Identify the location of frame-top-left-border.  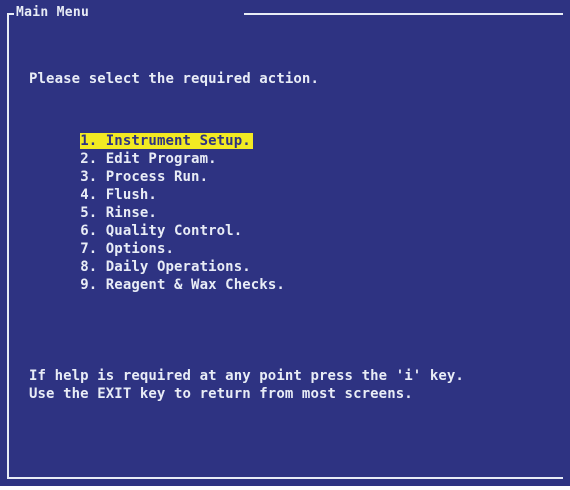
(10, 14).